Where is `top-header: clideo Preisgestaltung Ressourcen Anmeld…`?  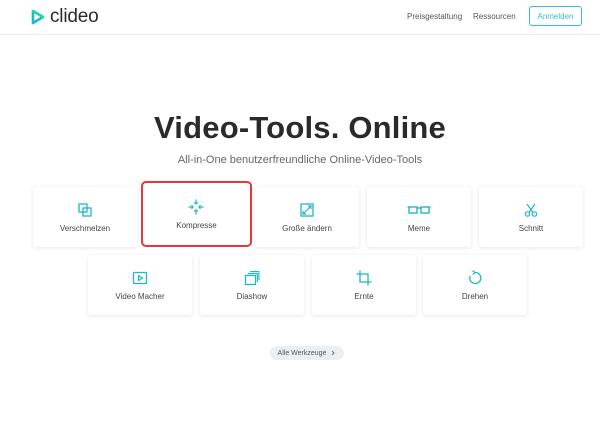 top-header: clideo Preisgestaltung Ressourcen Anmeld… is located at coordinates (300, 17).